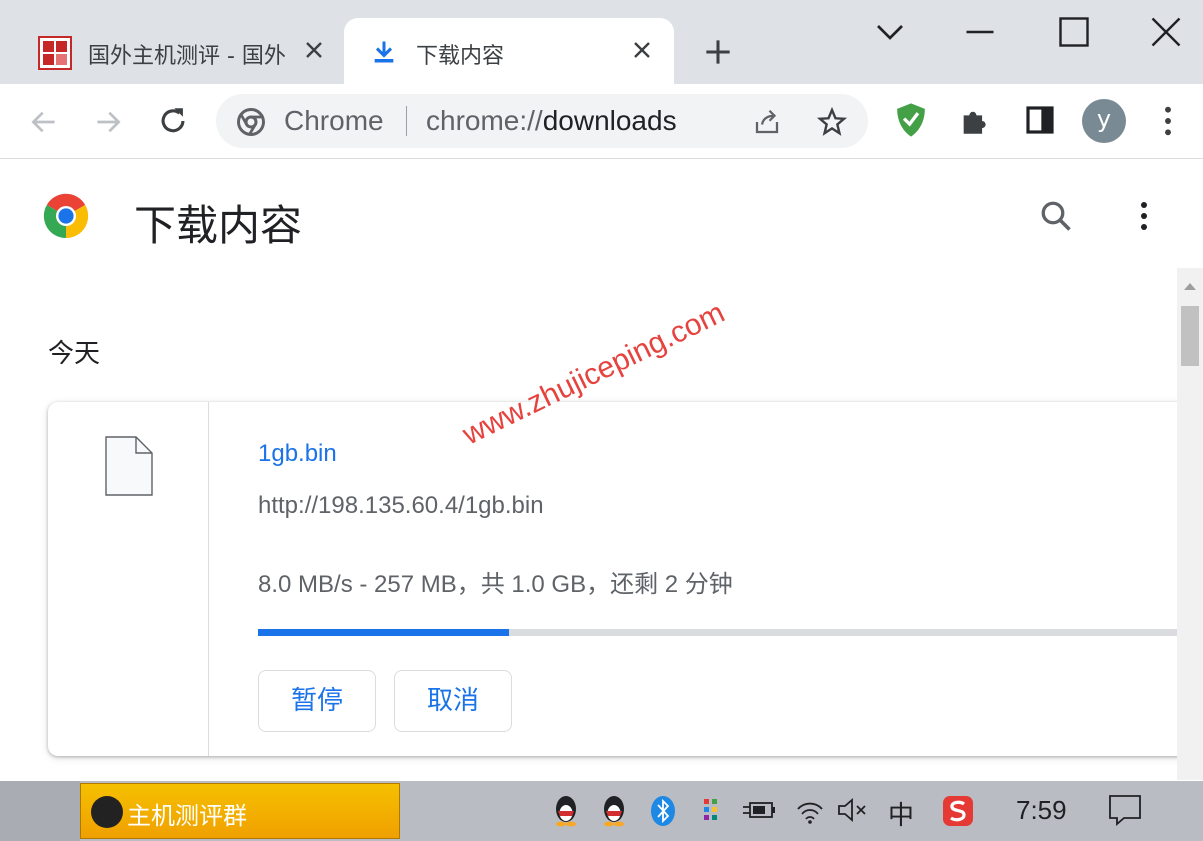 The height and width of the screenshot is (841, 1203). What do you see at coordinates (1168, 121) in the screenshot?
I see `more-vert-icon` at bounding box center [1168, 121].